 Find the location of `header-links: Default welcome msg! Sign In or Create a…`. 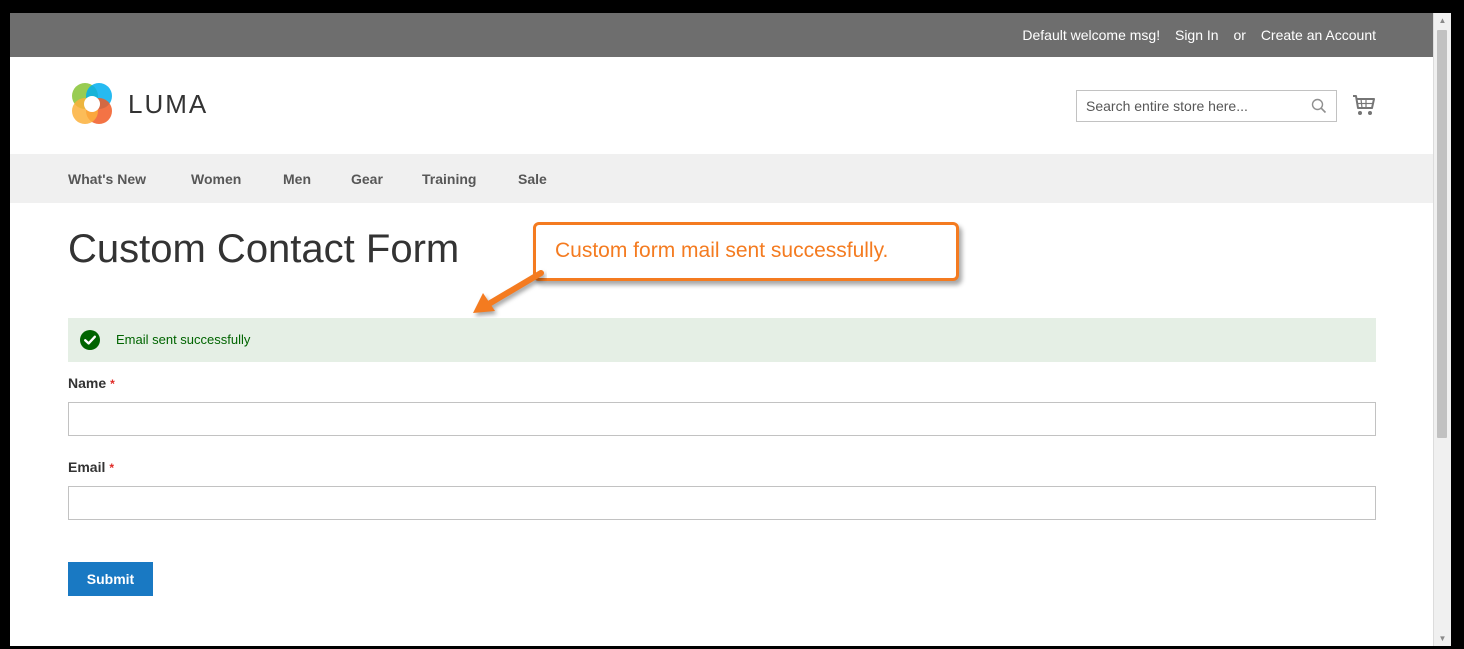

header-links: Default welcome msg! Sign In or Create a… is located at coordinates (1199, 35).